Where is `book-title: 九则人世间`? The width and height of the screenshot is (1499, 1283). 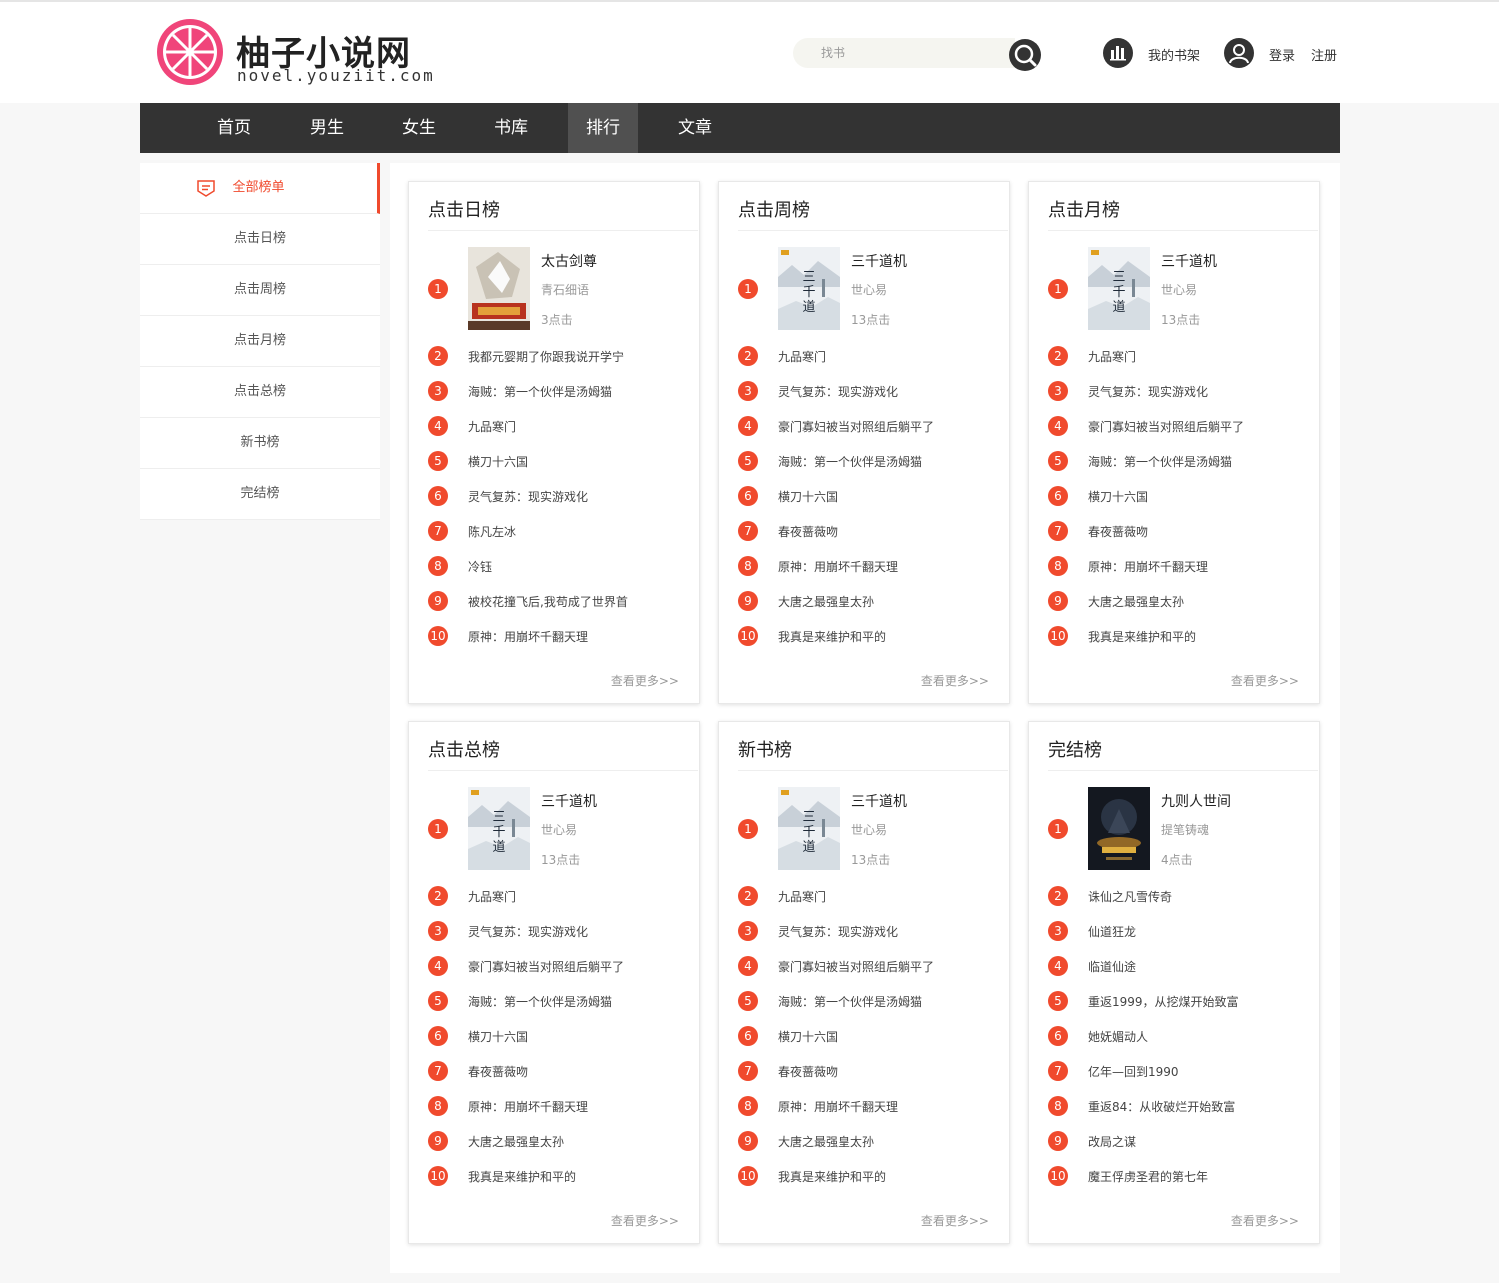
book-title: 九则人世间 is located at coordinates (1196, 801).